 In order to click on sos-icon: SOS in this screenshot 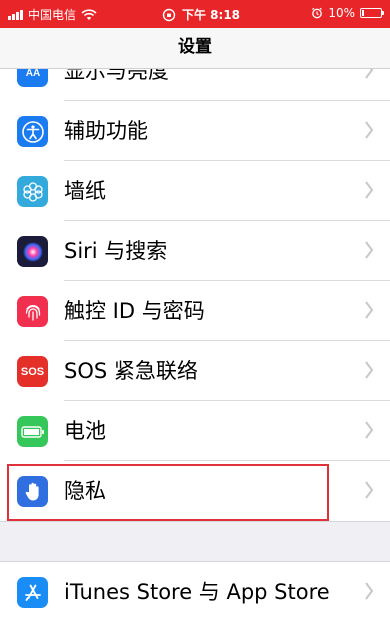, I will do `click(32, 371)`.